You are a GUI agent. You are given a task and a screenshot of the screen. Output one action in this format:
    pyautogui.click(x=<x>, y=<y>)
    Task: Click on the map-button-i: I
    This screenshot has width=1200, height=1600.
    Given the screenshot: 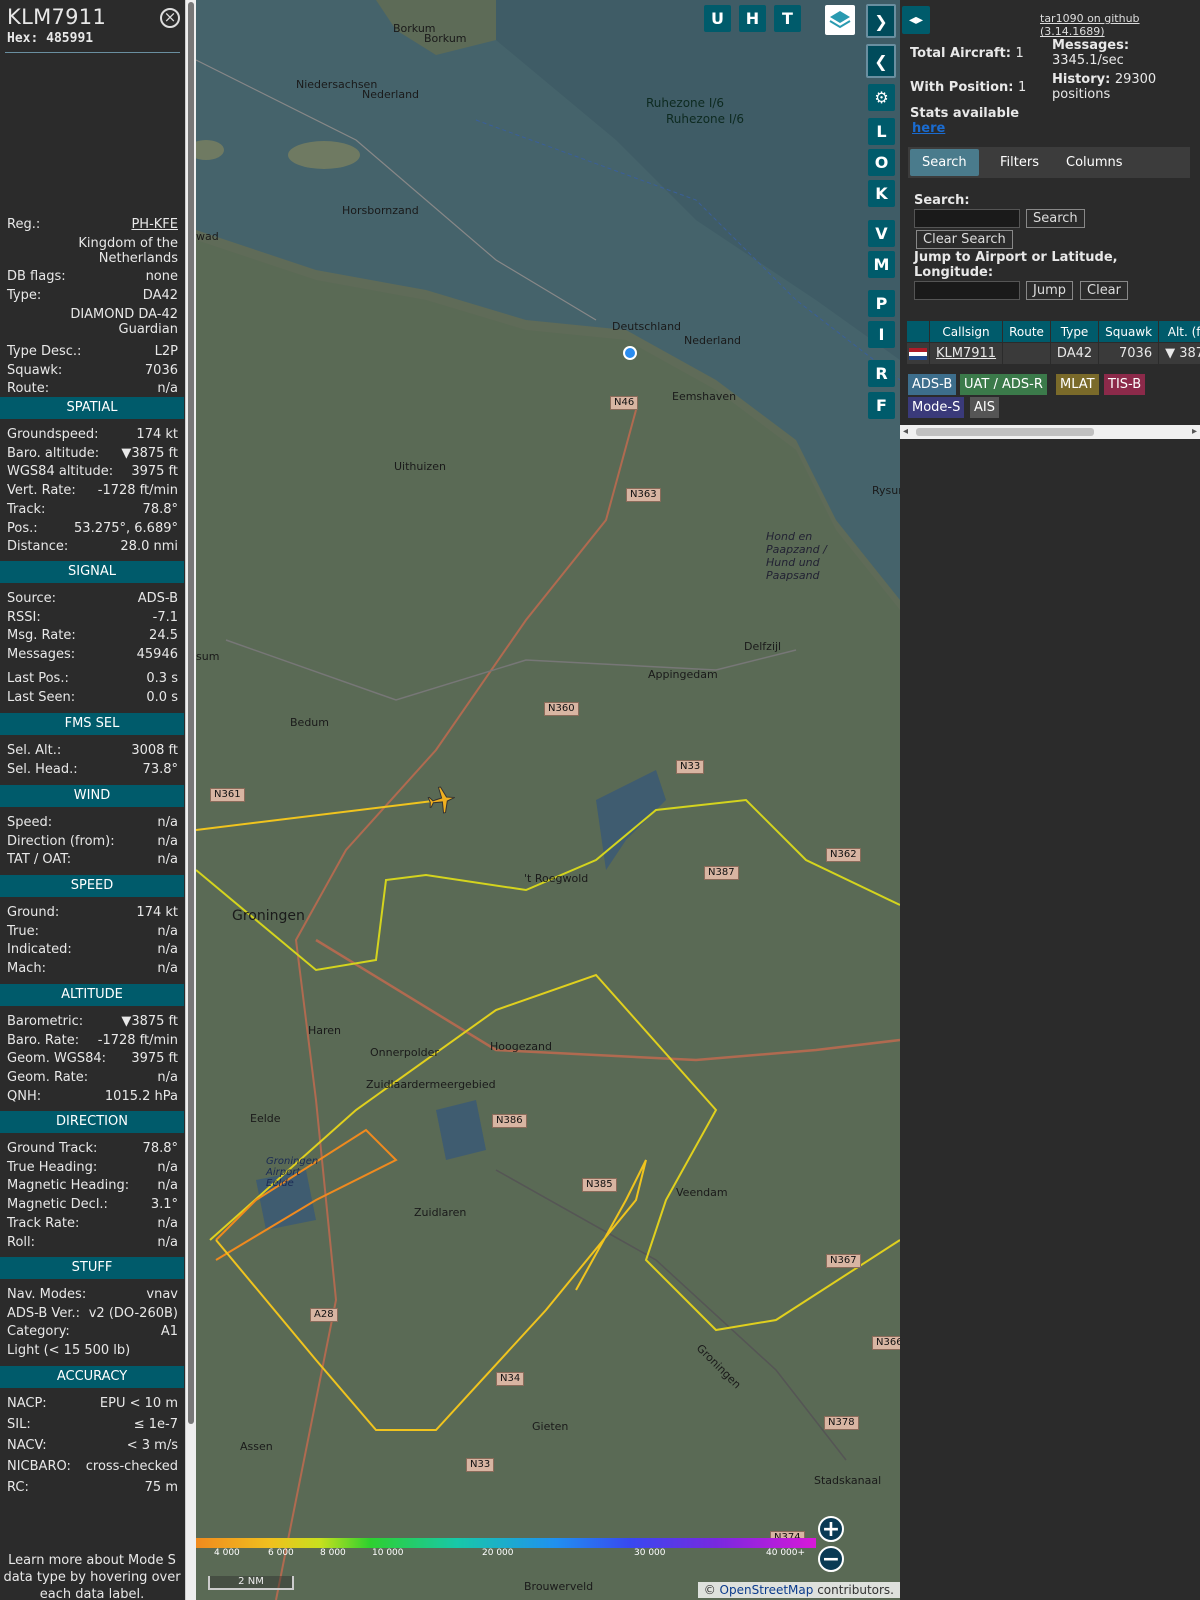 What is the action you would take?
    pyautogui.click(x=881, y=334)
    